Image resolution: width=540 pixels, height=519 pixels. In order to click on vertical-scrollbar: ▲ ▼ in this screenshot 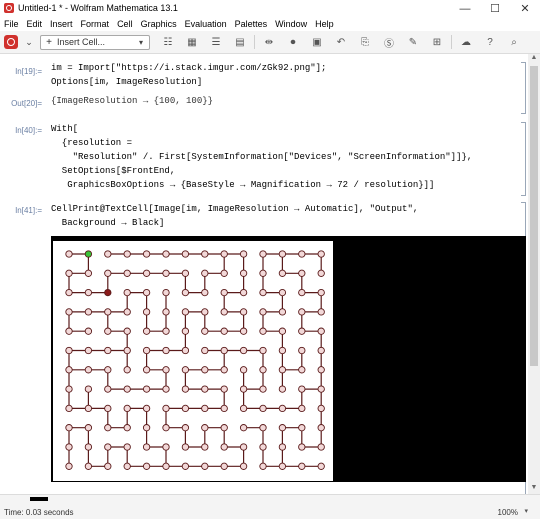, I will do `click(534, 274)`.